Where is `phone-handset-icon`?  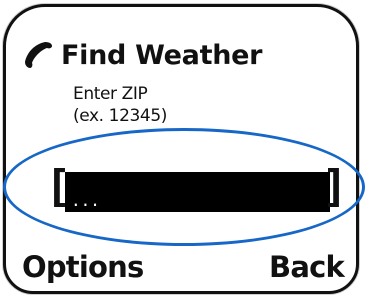
phone-handset-icon is located at coordinates (38, 55).